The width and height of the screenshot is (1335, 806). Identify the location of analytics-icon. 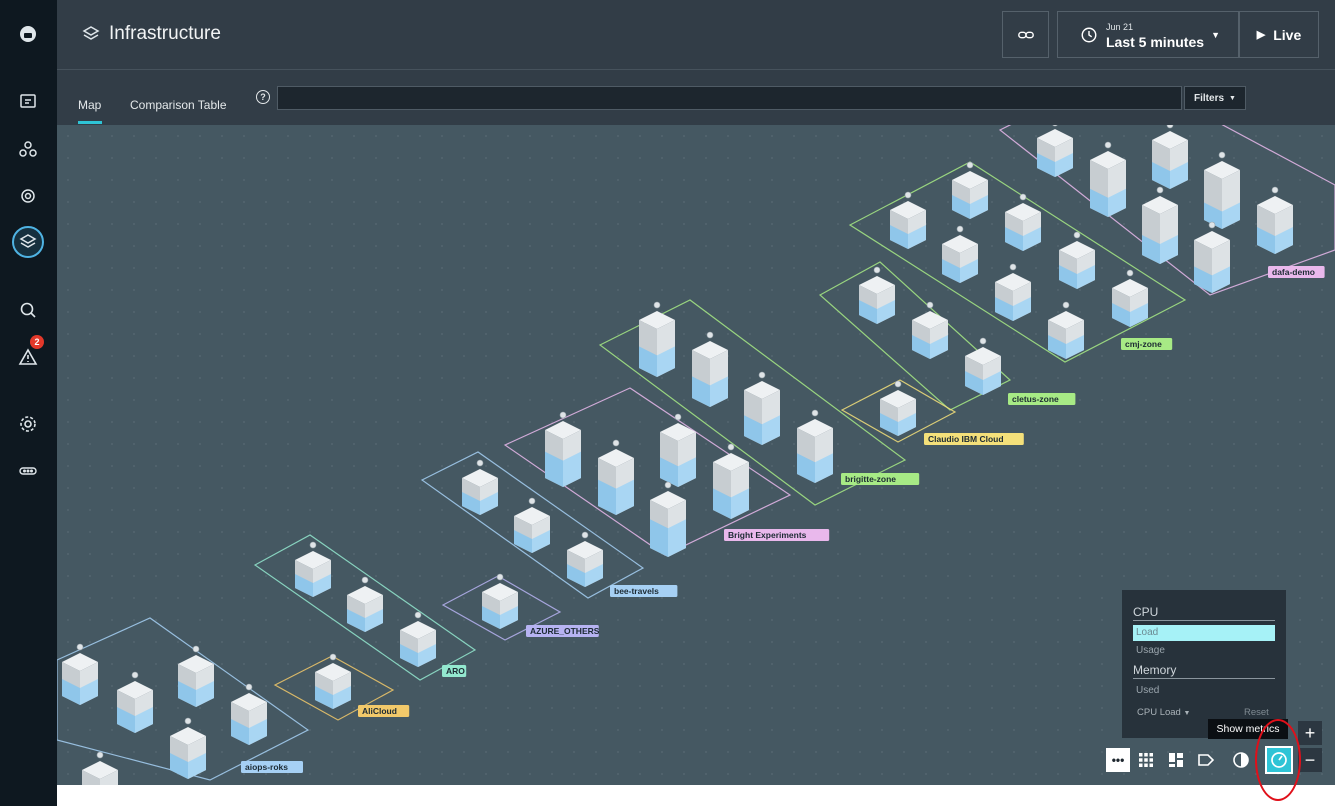
(28, 310).